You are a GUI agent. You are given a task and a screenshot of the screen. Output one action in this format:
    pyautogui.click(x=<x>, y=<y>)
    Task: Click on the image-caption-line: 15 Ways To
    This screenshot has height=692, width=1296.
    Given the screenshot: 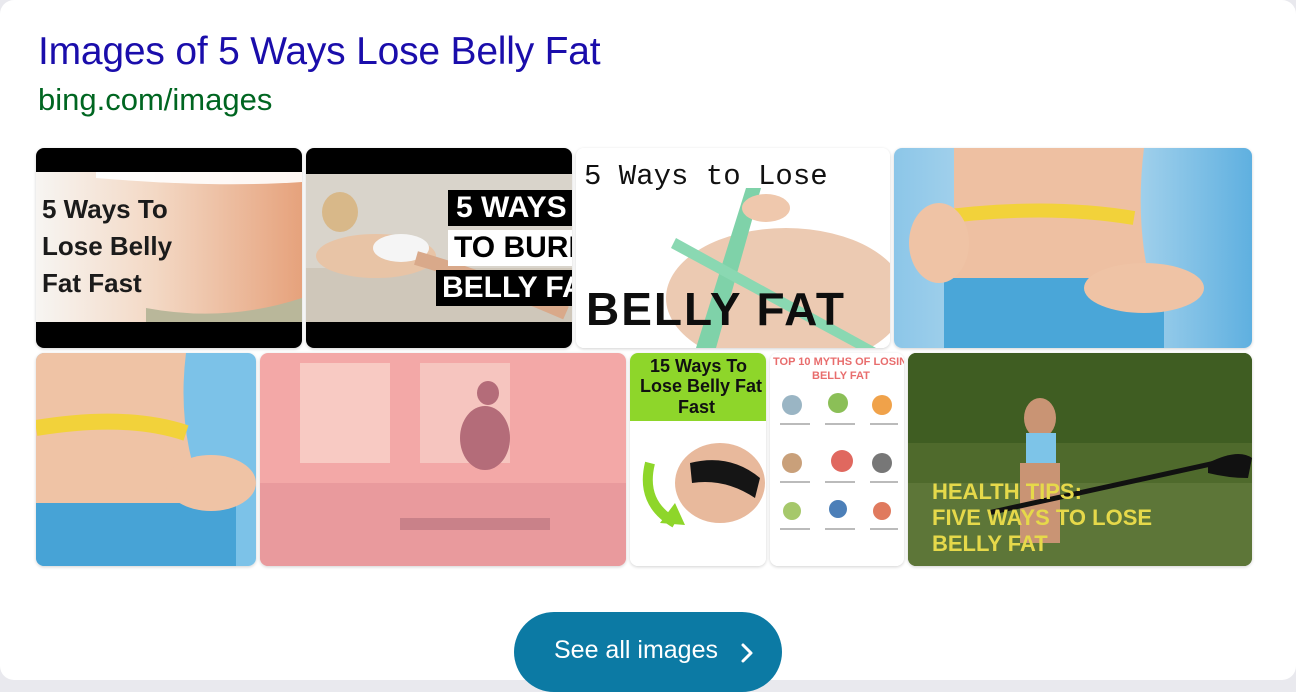 What is the action you would take?
    pyautogui.click(x=699, y=366)
    